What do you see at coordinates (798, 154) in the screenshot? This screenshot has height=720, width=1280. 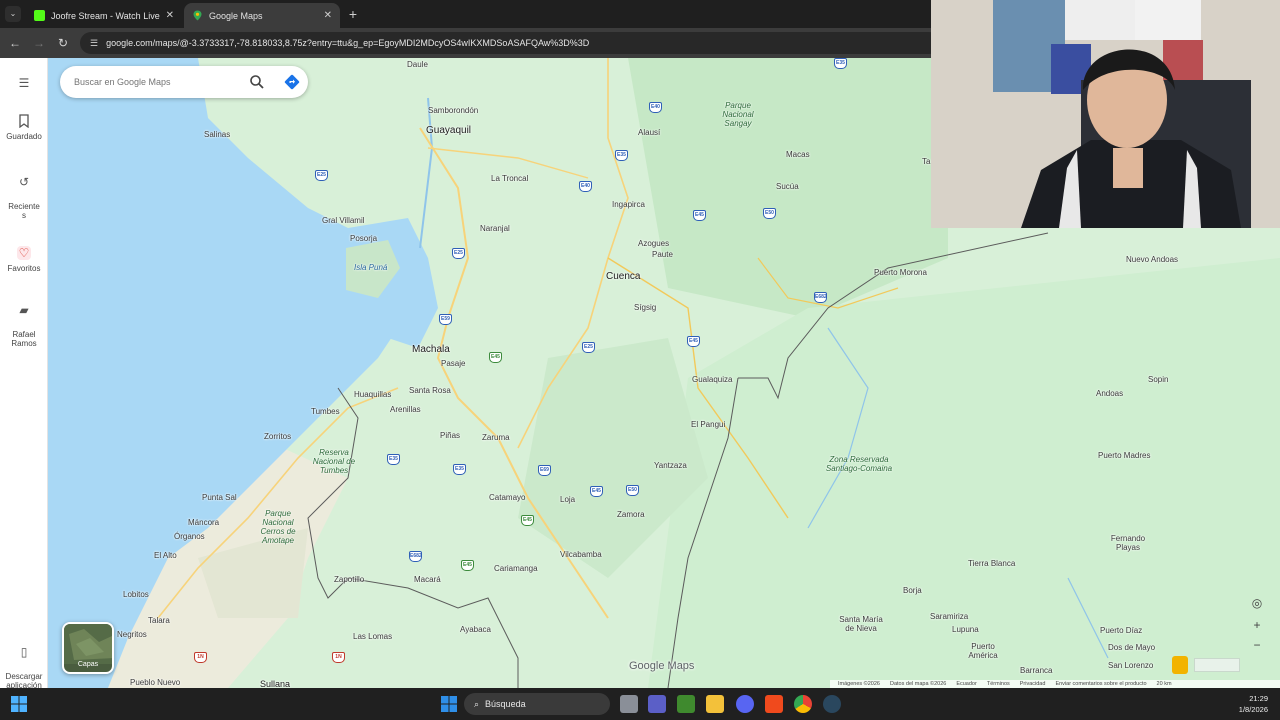 I see `place-label: Macas` at bounding box center [798, 154].